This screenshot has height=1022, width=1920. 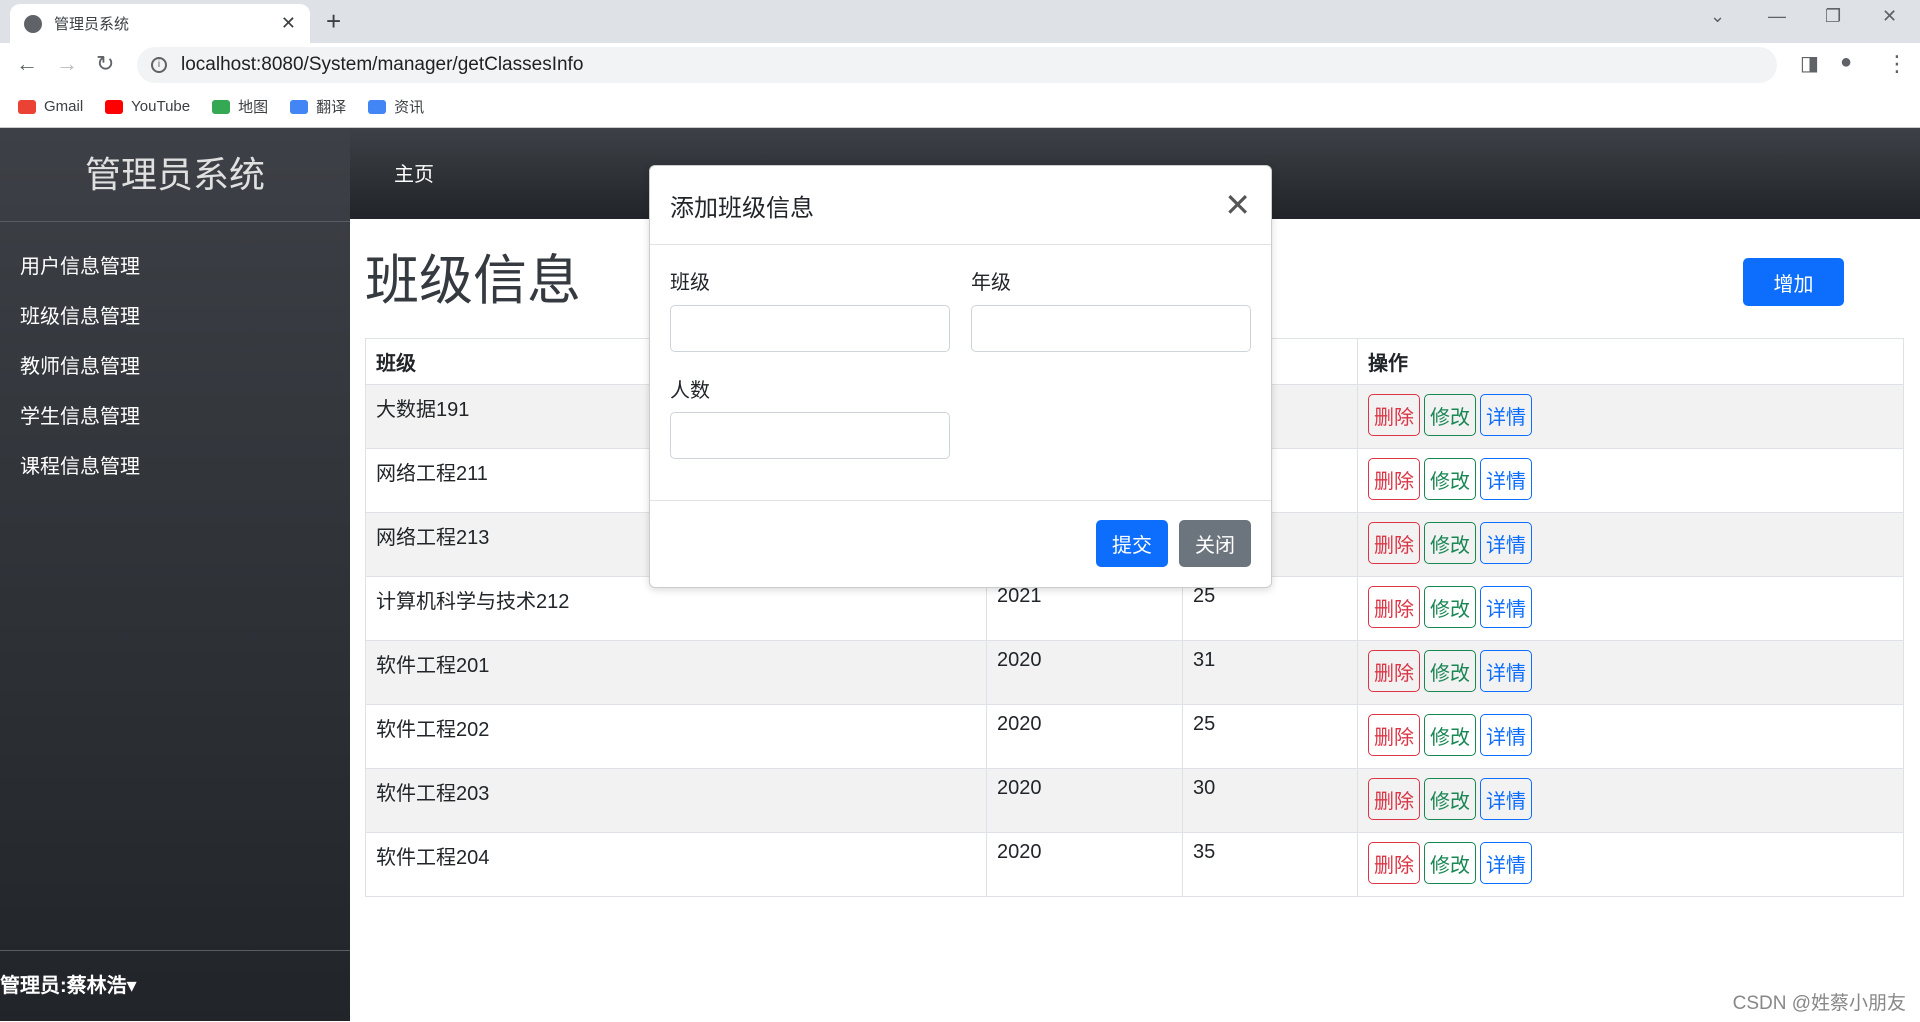 I want to click on maps-icon, so click(x=221, y=106).